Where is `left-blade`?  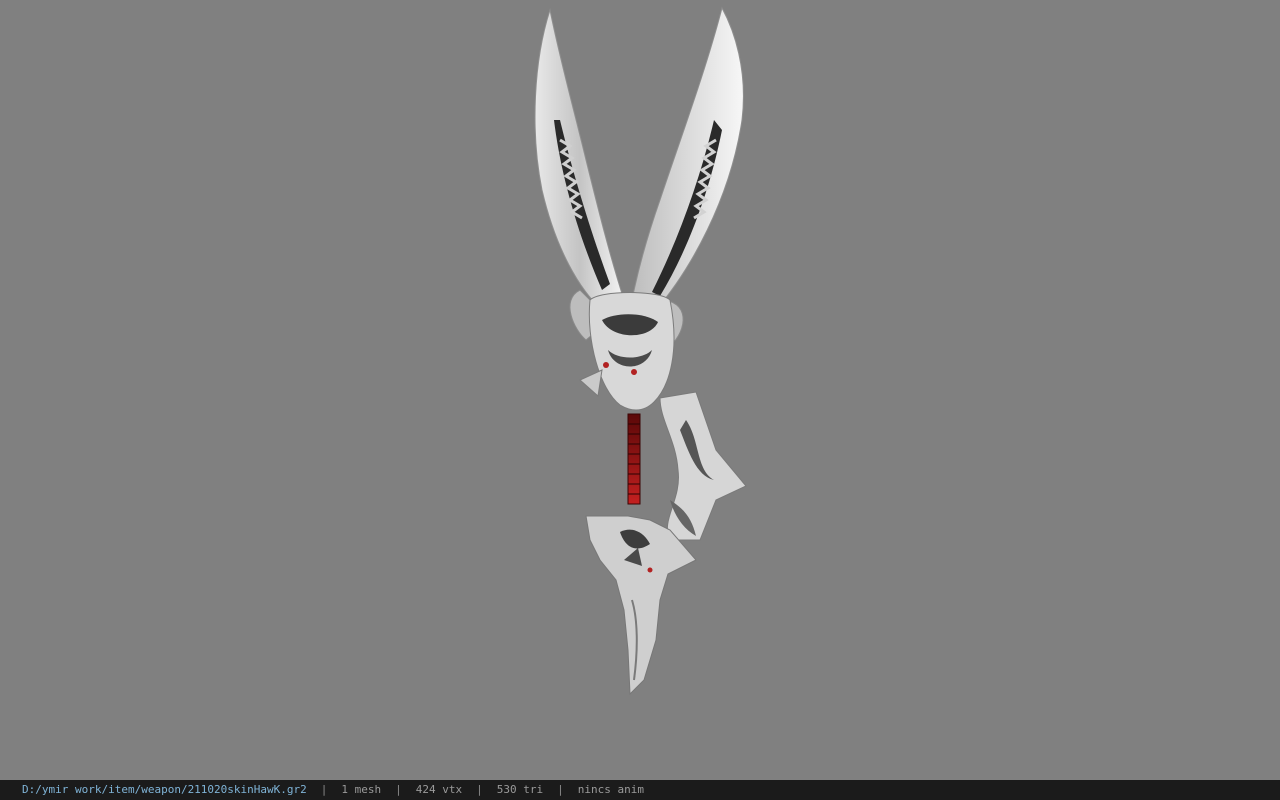
left-blade is located at coordinates (579, 159).